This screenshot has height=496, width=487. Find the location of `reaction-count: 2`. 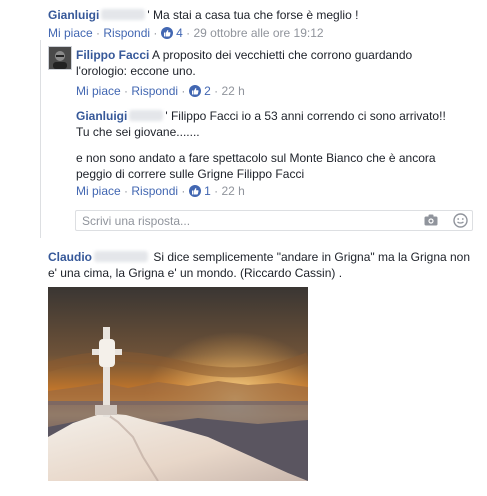

reaction-count: 2 is located at coordinates (207, 91).